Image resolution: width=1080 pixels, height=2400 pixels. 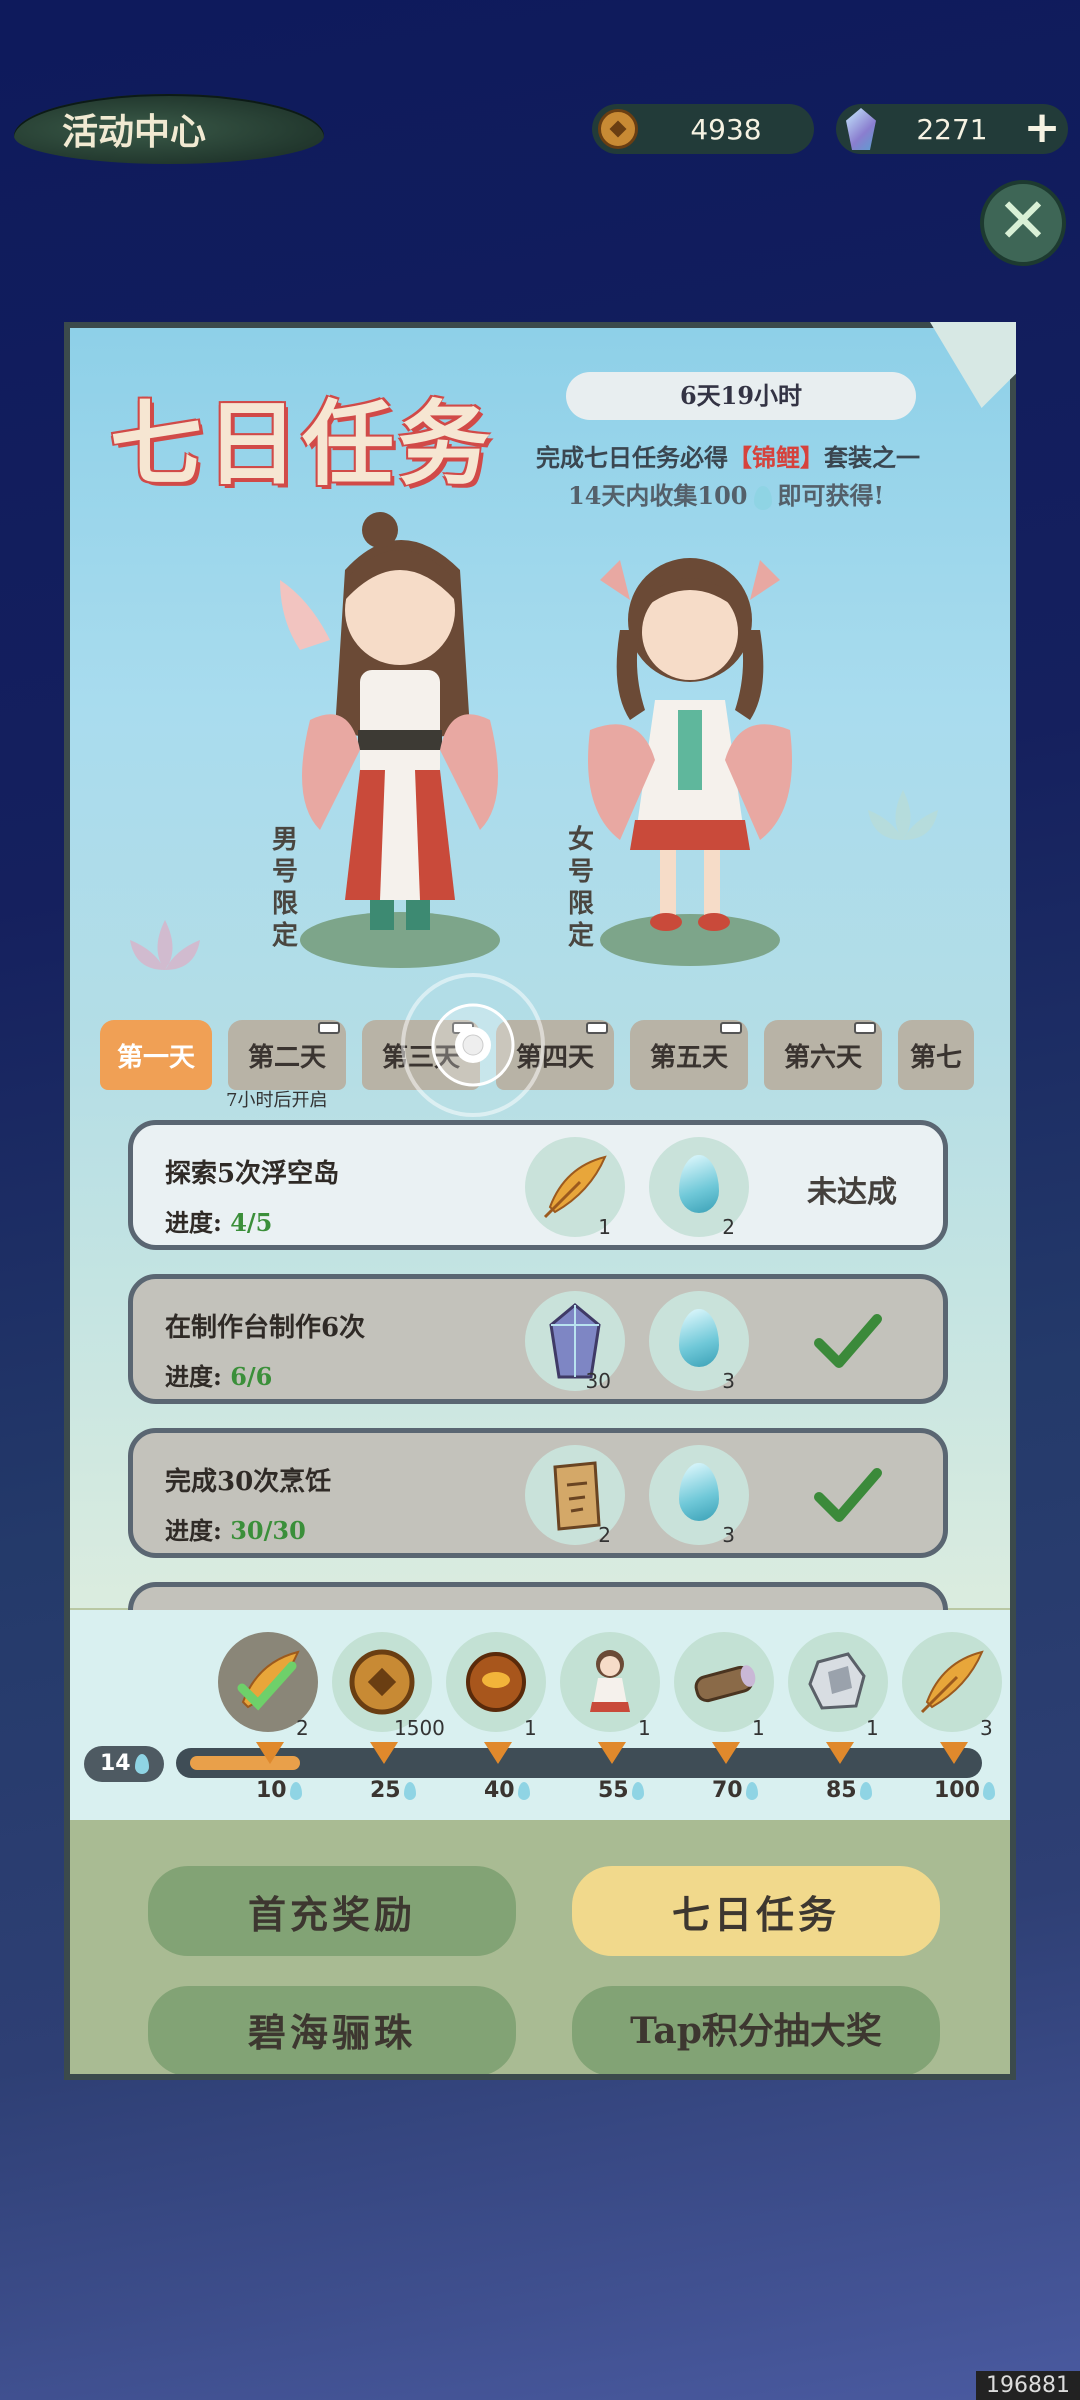 I want to click on milestone-value-text: 25, so click(x=385, y=1790).